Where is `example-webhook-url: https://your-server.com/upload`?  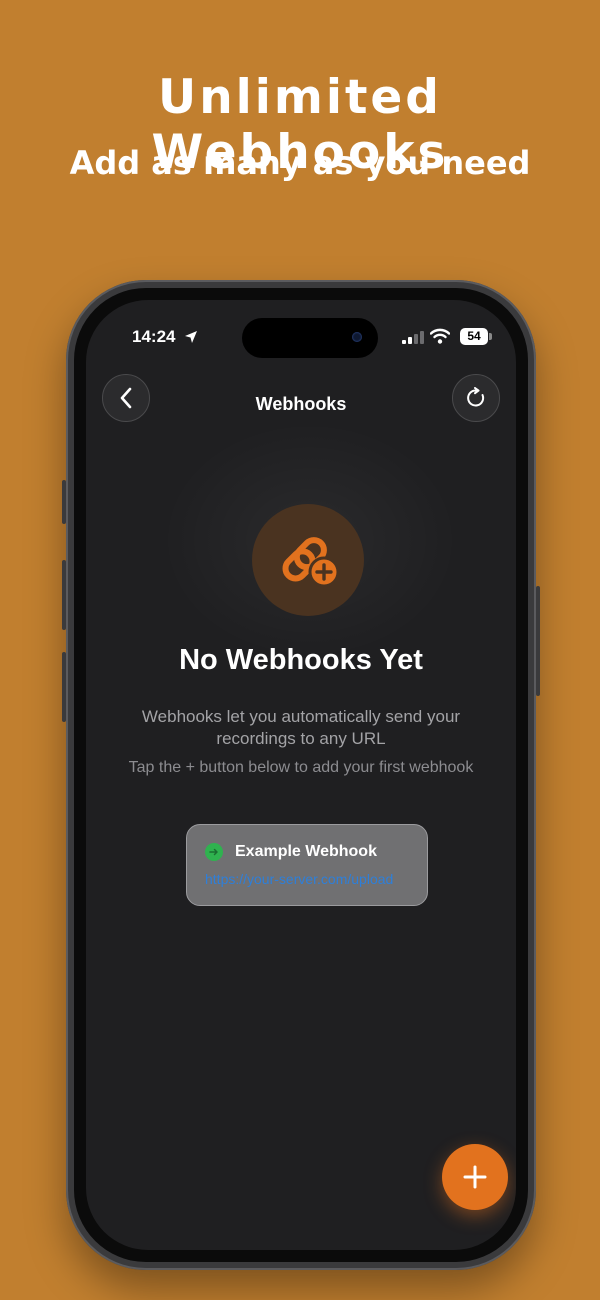 example-webhook-url: https://your-server.com/upload is located at coordinates (299, 879).